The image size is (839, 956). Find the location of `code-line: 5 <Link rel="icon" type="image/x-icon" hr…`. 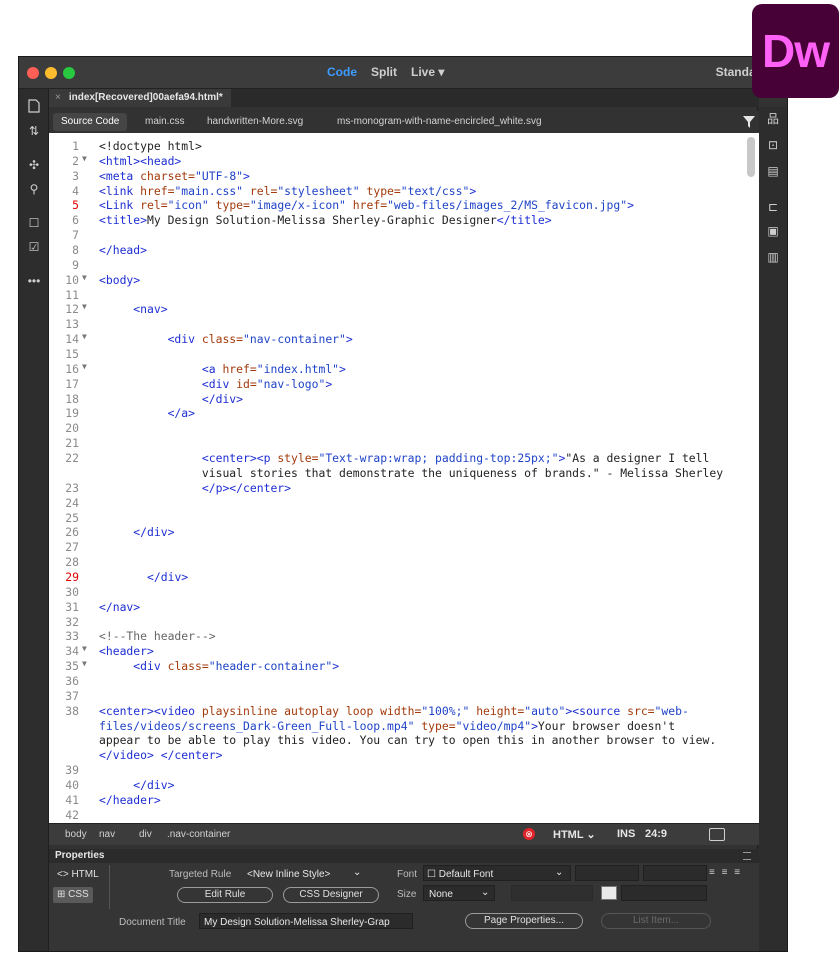

code-line: 5 <Link rel="icon" type="image/x-icon" hr… is located at coordinates (399, 205).